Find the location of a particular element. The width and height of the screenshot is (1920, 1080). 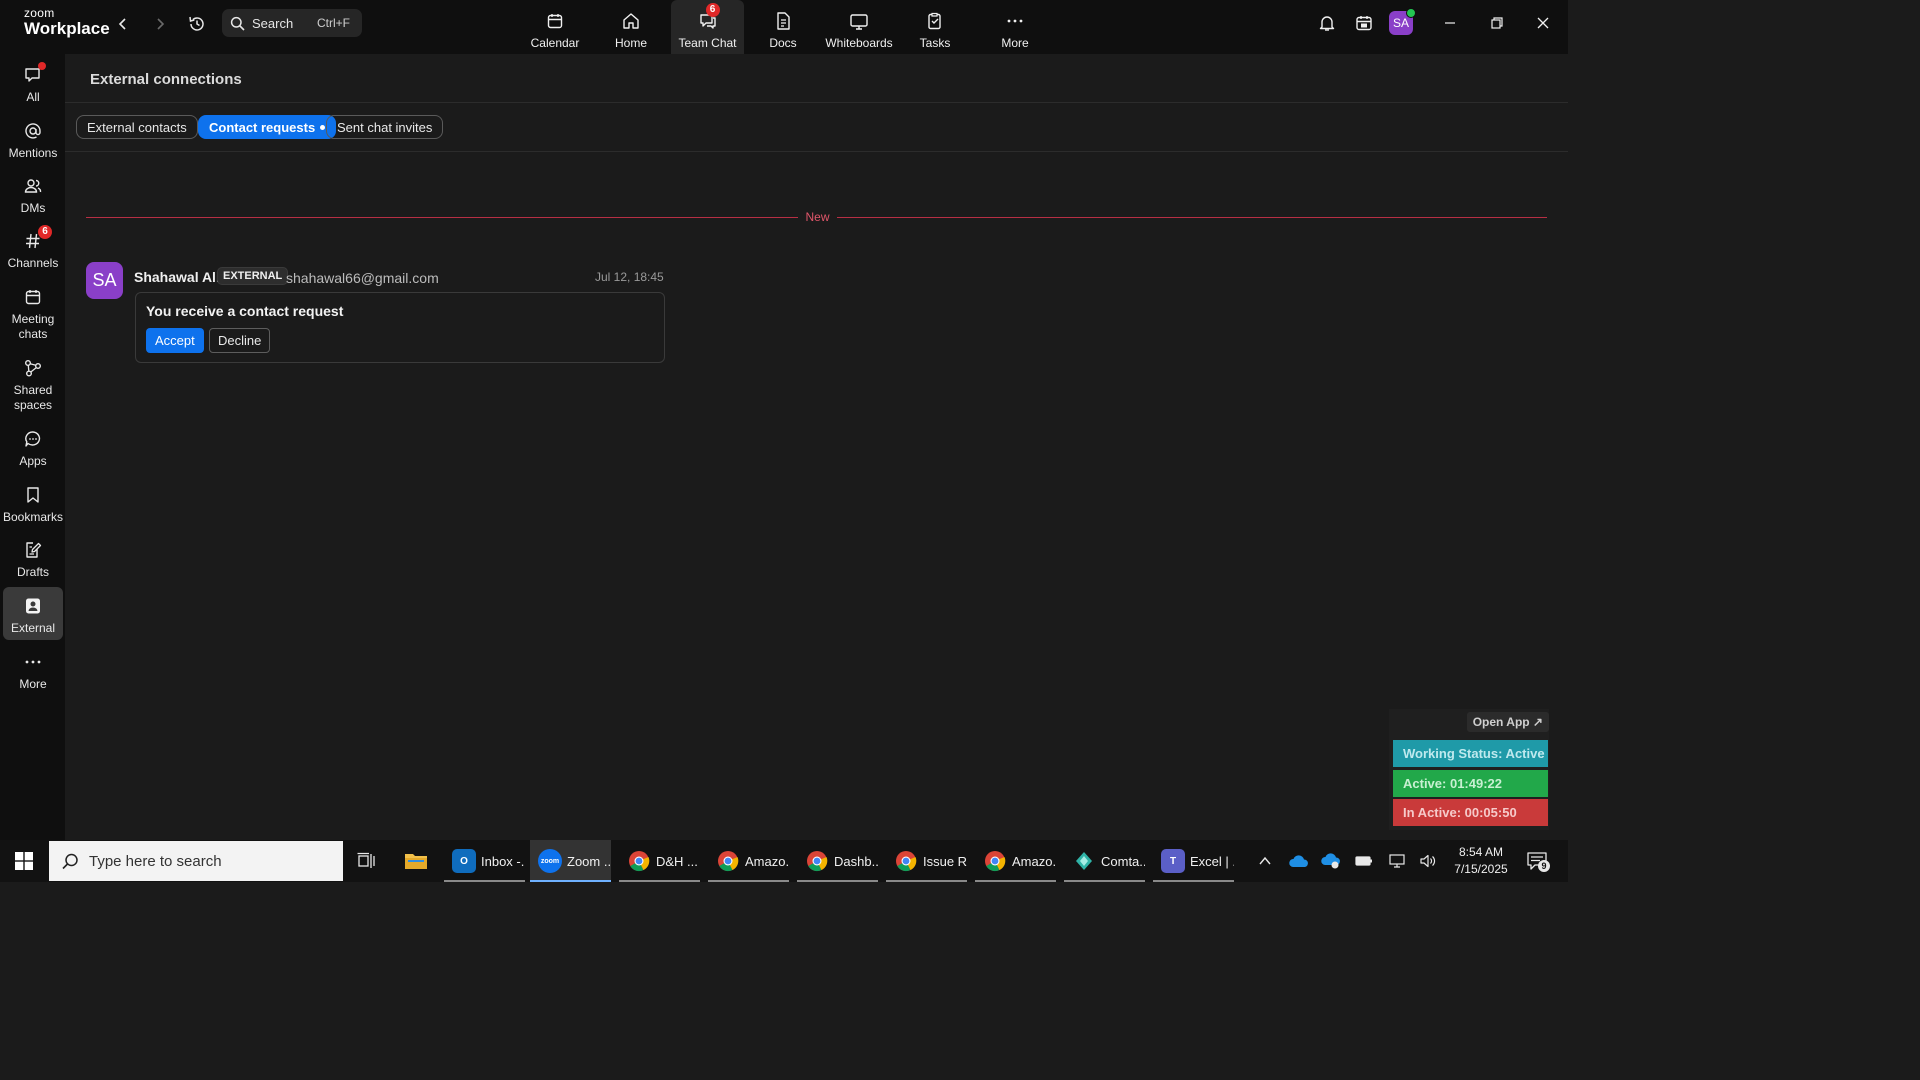

battery-tray-button is located at coordinates (1364, 861).